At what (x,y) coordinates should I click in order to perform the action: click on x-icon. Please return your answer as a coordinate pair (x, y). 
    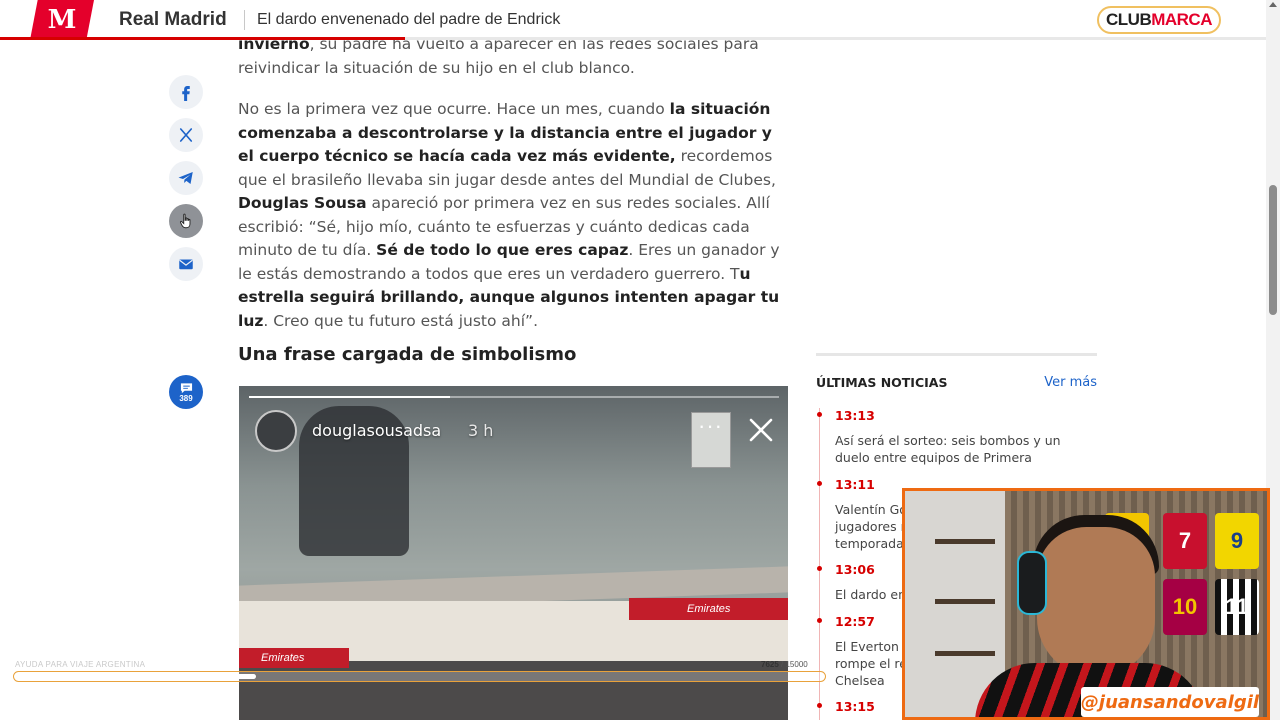
    Looking at the image, I should click on (186, 135).